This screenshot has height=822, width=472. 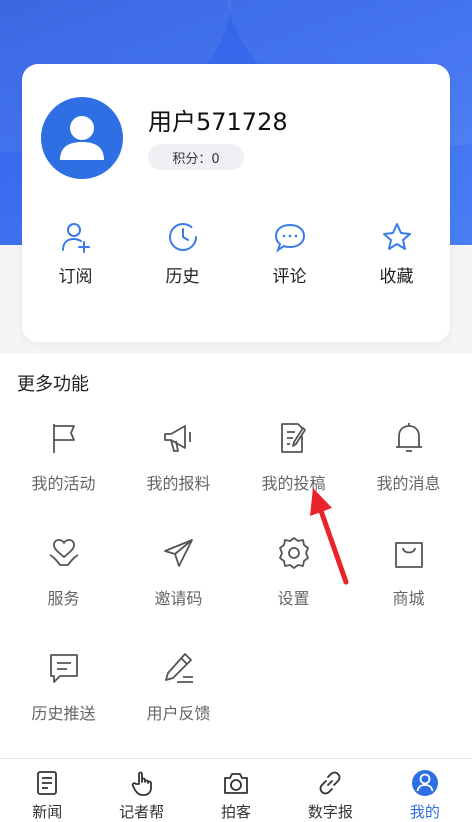 I want to click on bottom-tab-bar: 新闻 记者帮 拍客 数字报 我的, so click(x=236, y=790).